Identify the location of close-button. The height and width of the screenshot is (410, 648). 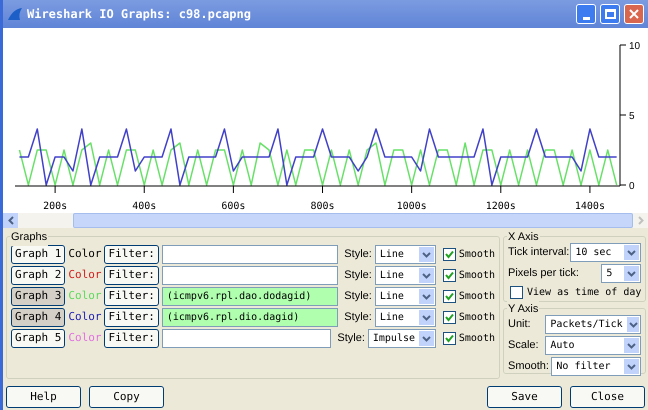
(634, 14).